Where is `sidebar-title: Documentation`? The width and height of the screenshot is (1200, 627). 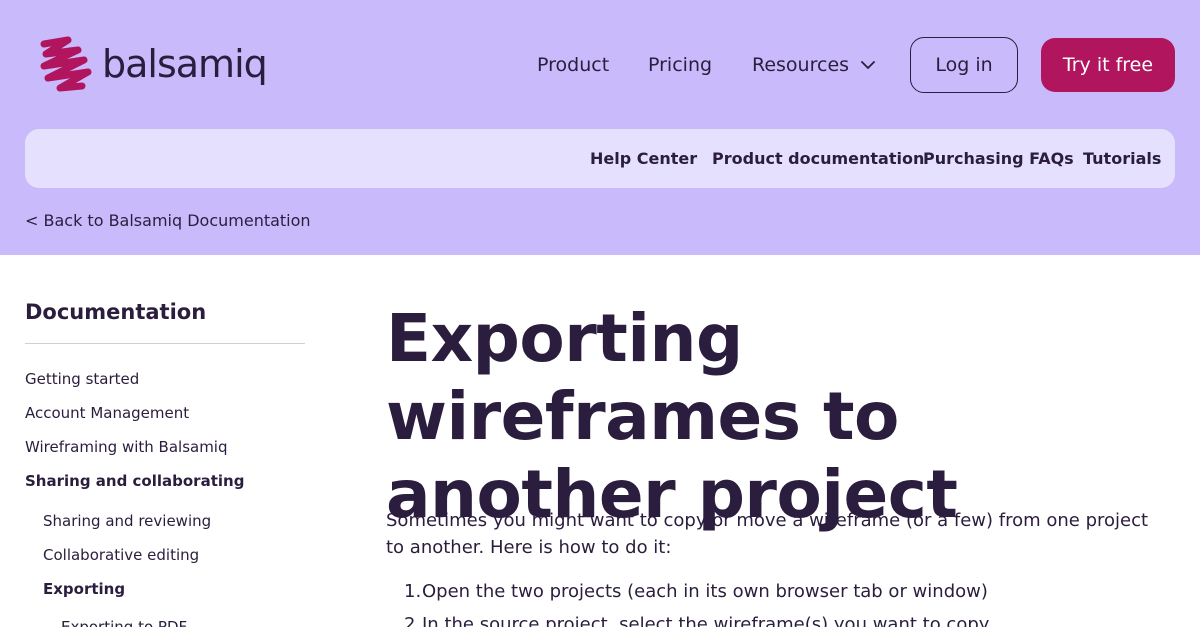 sidebar-title: Documentation is located at coordinates (116, 312).